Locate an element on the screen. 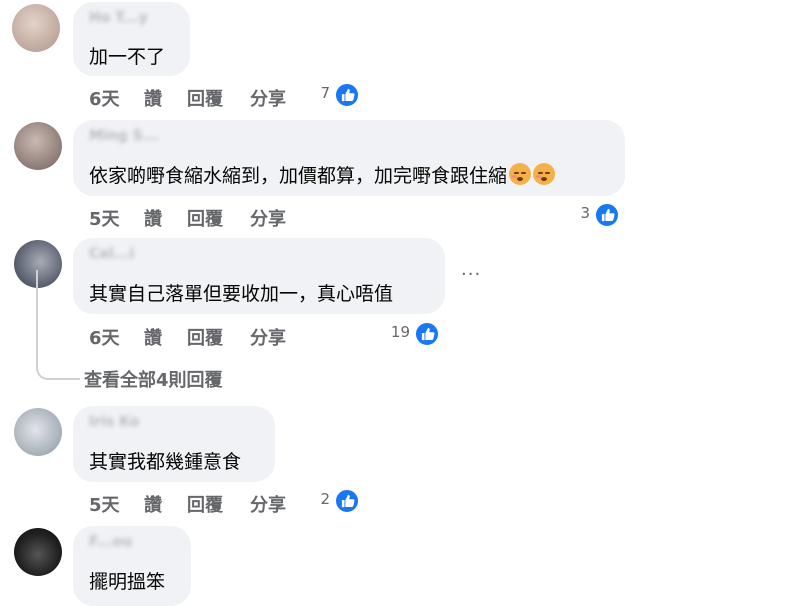 Image resolution: width=786 pixels, height=606 pixels. comment-bubble: Cal...i 其實自己落單但要收加一，真心唔值 is located at coordinates (259, 276).